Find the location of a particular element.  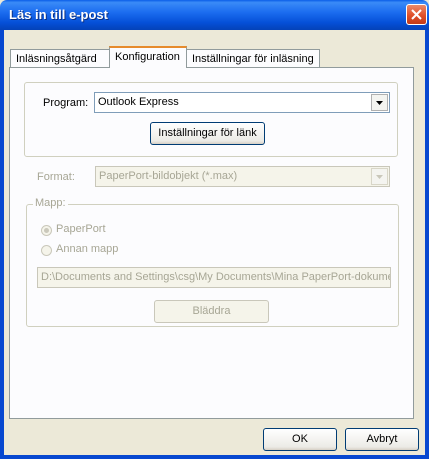

format-select: PaperPort-bildobjekt (*.max) is located at coordinates (242, 176).